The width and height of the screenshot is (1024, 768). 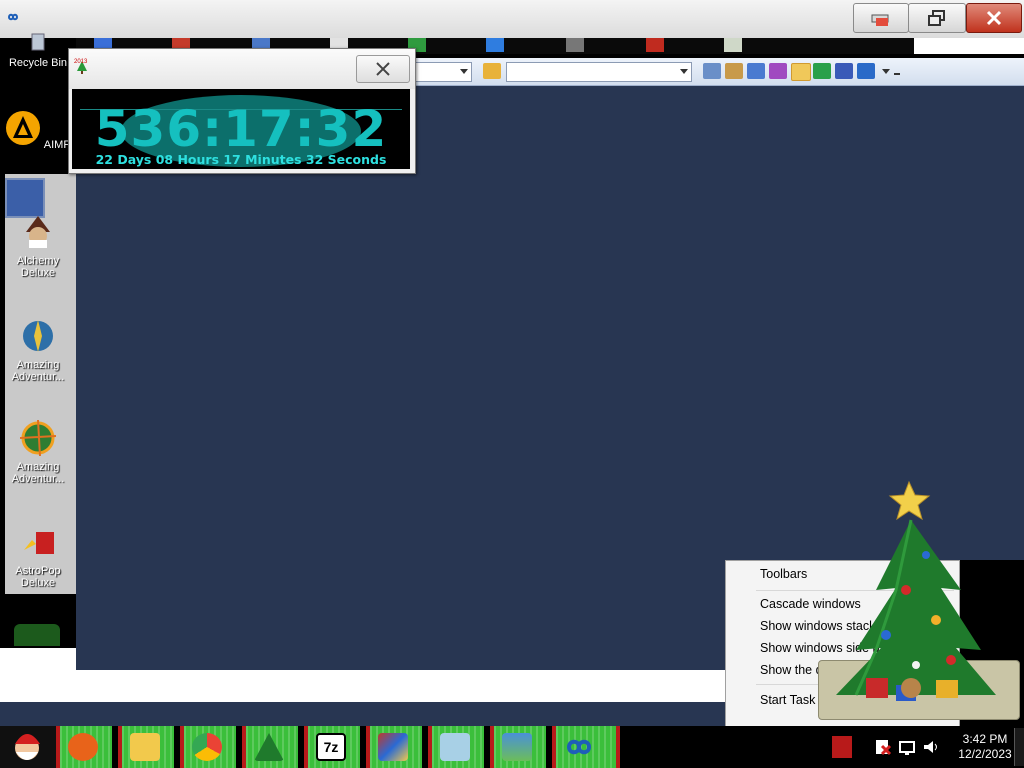 I want to click on clock-date: 12/2/2023, so click(x=985, y=754).